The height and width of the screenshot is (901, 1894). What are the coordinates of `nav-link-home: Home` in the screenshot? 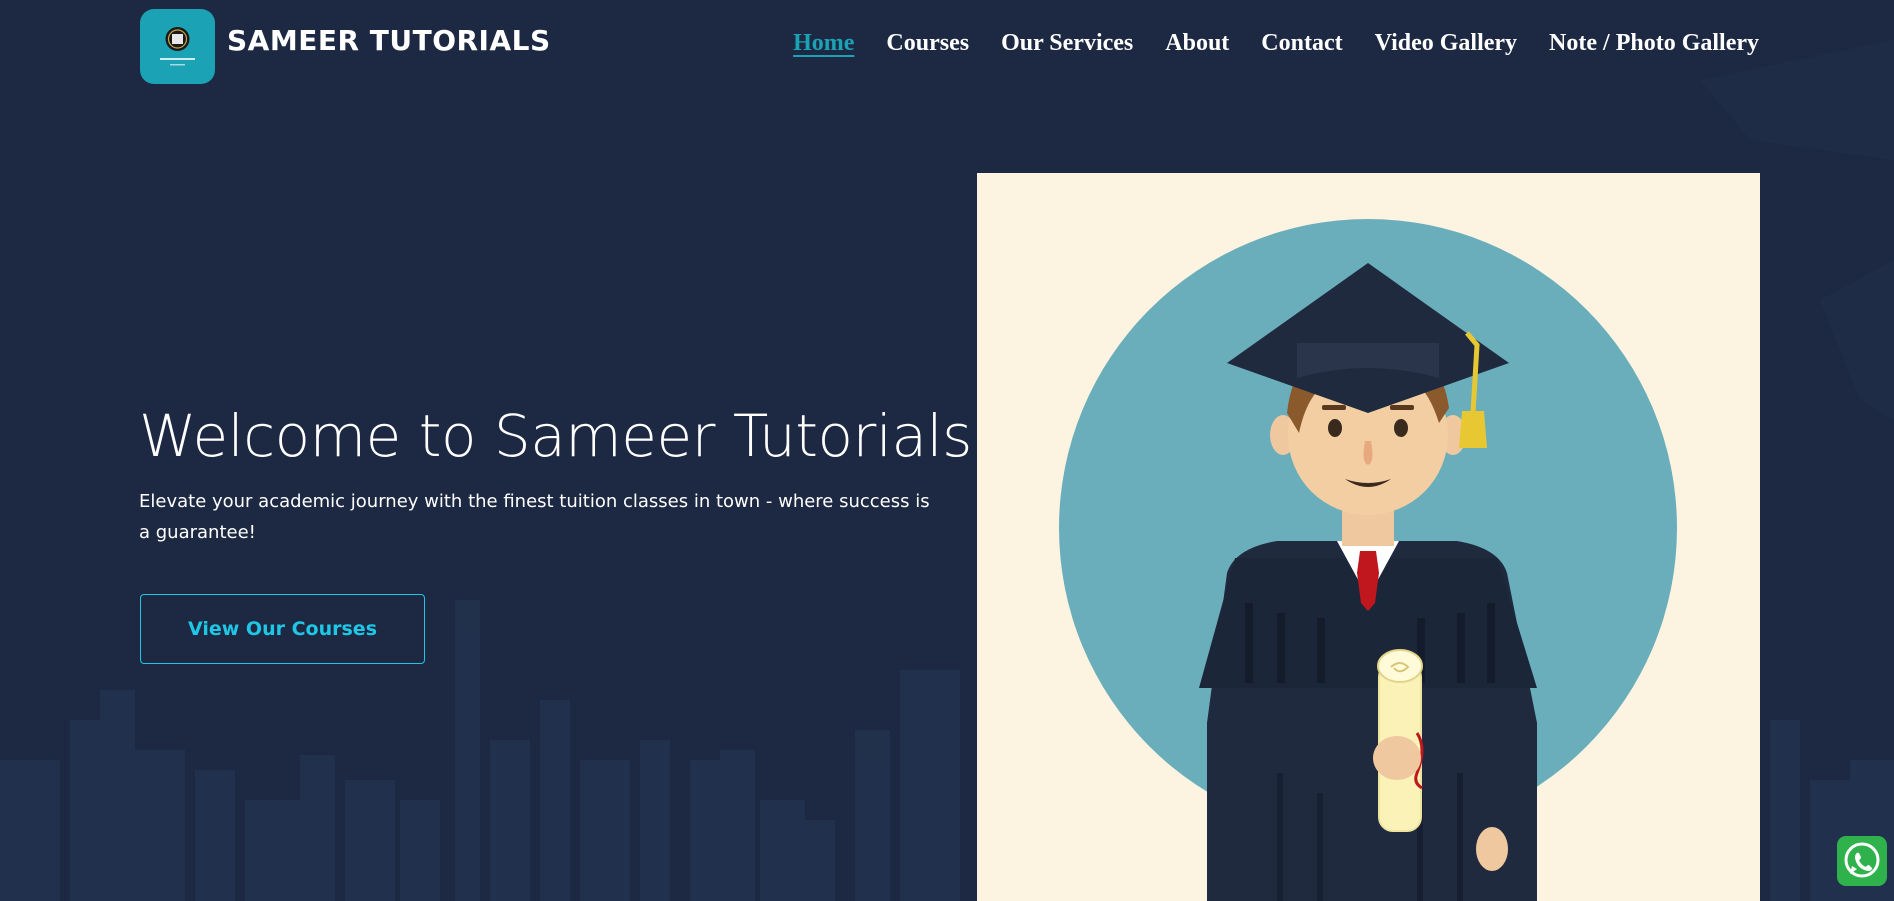 It's located at (823, 43).